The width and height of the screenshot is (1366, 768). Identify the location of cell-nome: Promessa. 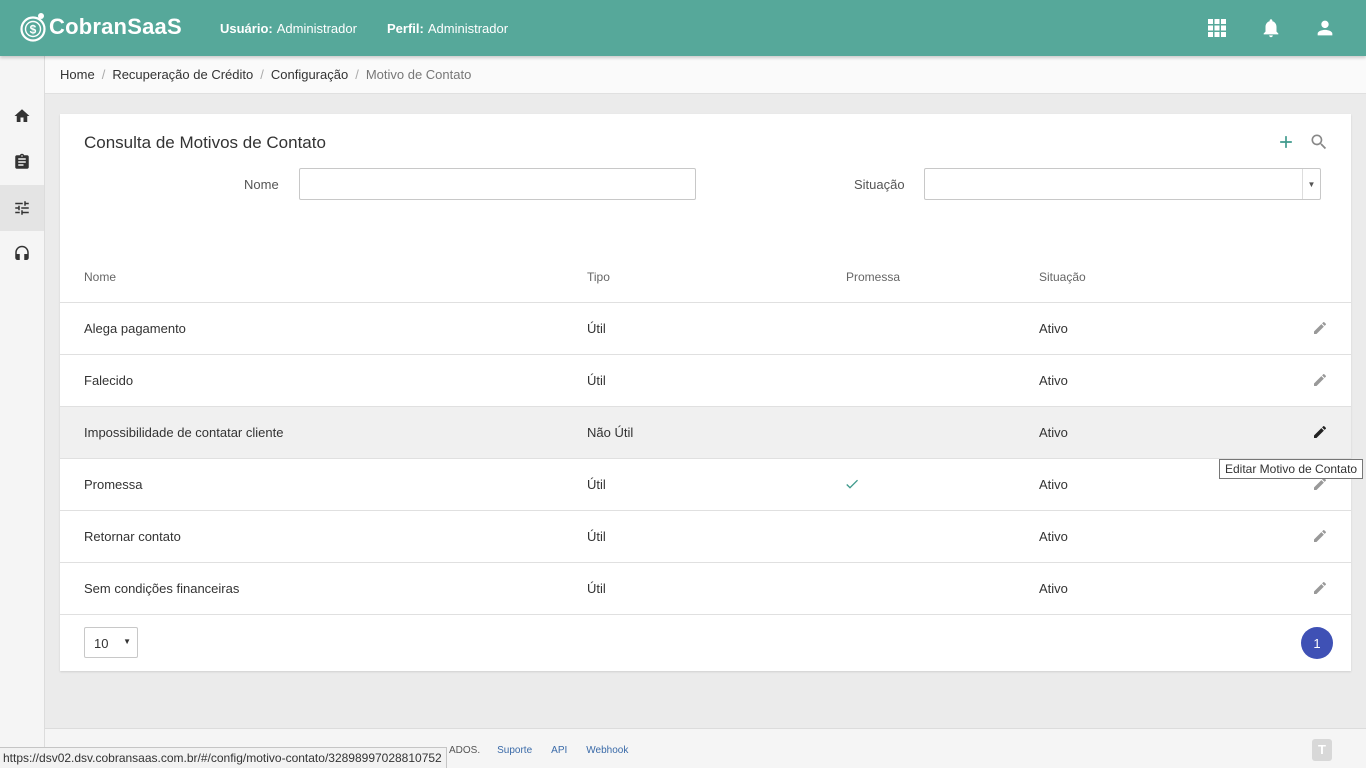
(113, 484).